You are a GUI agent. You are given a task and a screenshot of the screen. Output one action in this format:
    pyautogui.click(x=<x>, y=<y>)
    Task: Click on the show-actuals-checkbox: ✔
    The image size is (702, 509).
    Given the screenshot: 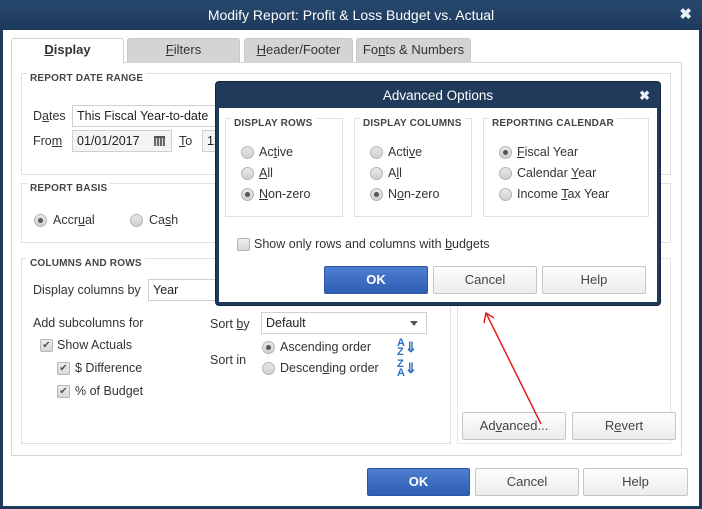 What is the action you would take?
    pyautogui.click(x=46, y=345)
    